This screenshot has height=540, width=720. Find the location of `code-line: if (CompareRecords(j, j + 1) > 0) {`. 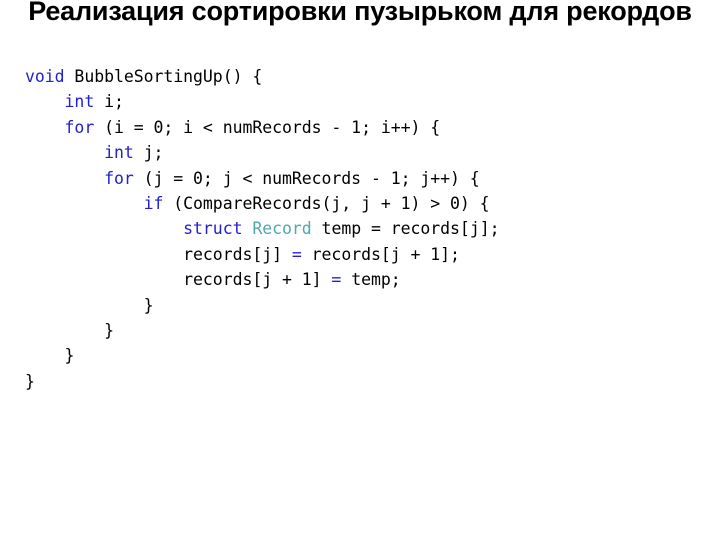

code-line: if (CompareRecords(j, j + 1) > 0) { is located at coordinates (370, 203).